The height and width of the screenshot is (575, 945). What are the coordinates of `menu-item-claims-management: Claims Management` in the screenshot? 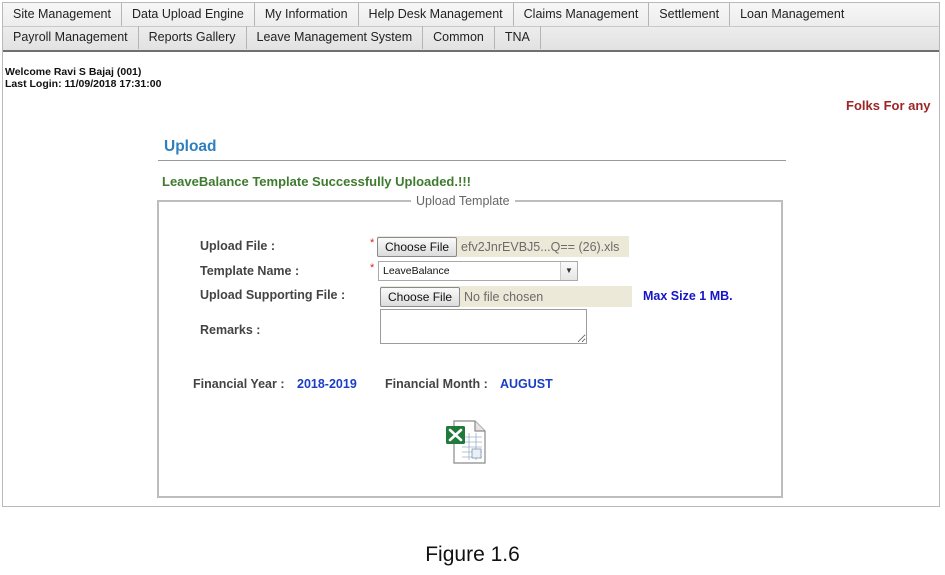 It's located at (582, 14).